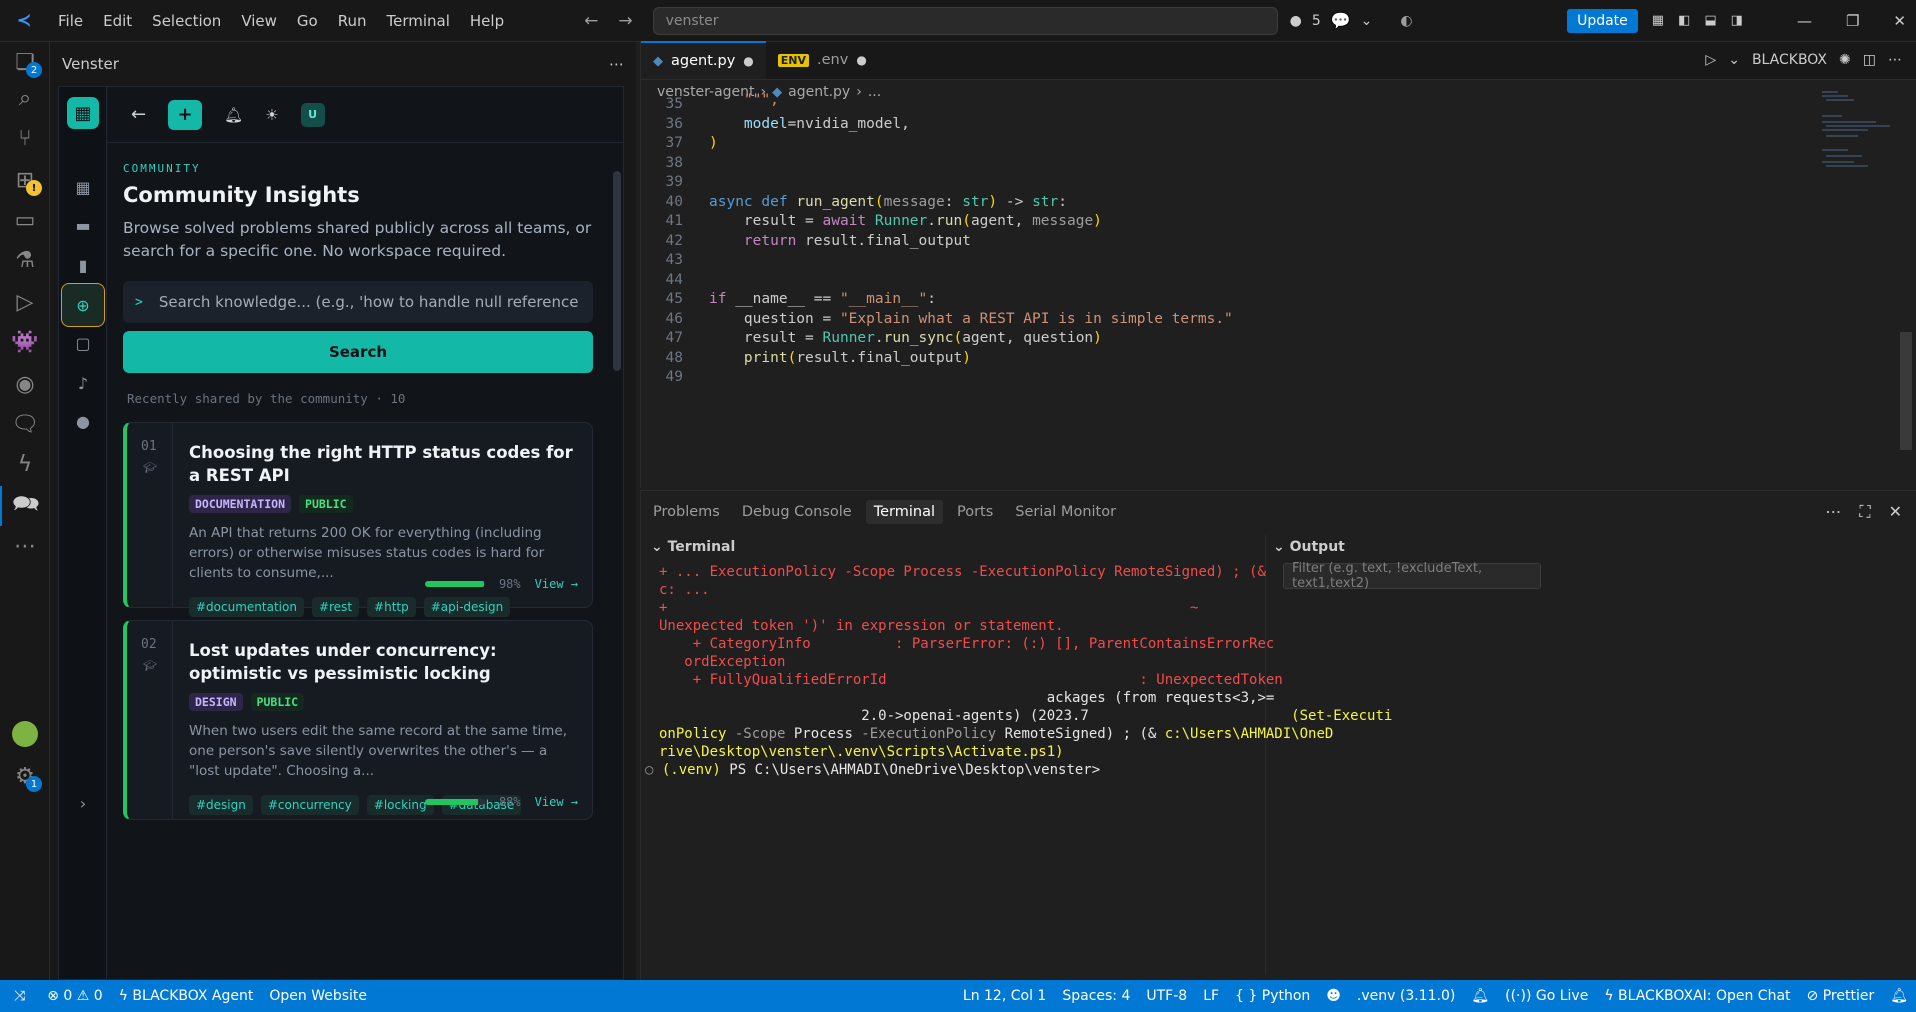 This screenshot has width=1916, height=1012. Describe the element at coordinates (904, 512) in the screenshot. I see `tab-terminal: Terminal` at that location.